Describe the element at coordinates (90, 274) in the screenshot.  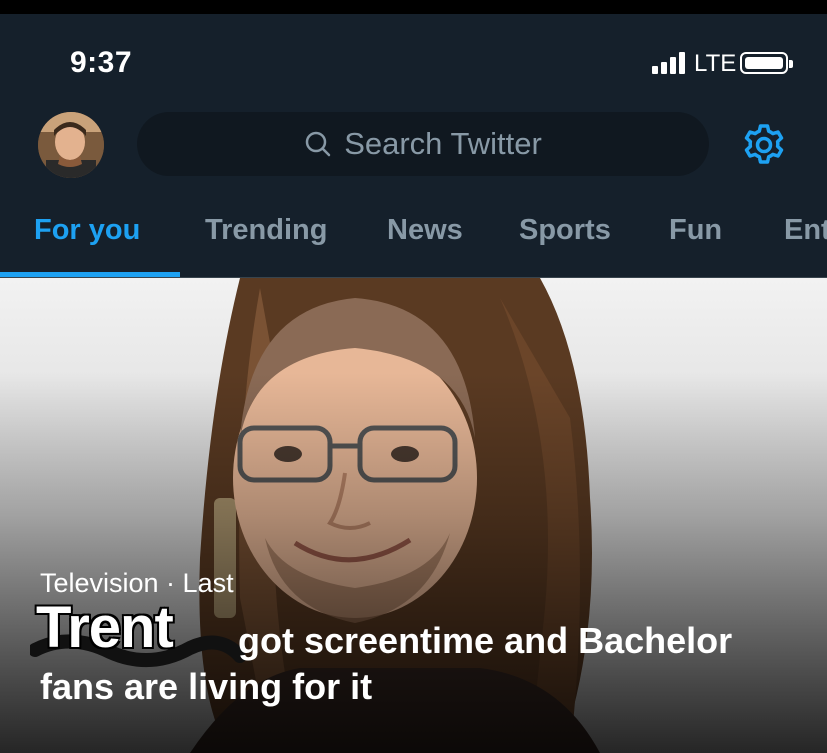
I see `active-tab-indicator` at that location.